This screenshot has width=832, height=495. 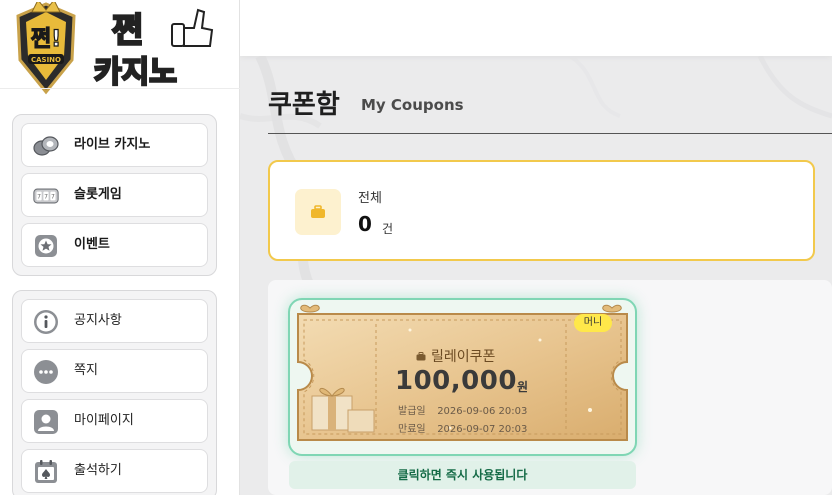 I want to click on calendar-icon, so click(x=46, y=472).